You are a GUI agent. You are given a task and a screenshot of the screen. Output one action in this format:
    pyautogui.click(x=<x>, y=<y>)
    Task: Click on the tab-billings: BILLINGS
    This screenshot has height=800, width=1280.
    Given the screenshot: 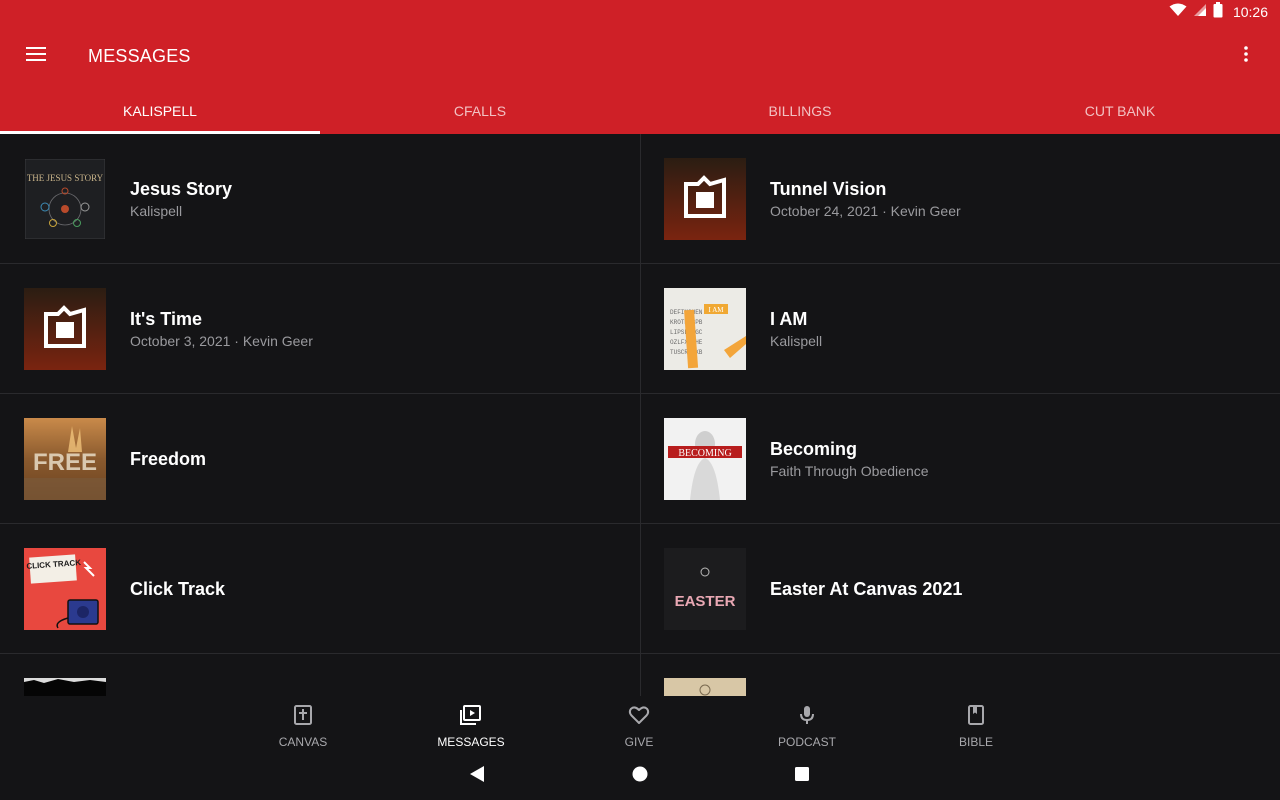 What is the action you would take?
    pyautogui.click(x=800, y=111)
    